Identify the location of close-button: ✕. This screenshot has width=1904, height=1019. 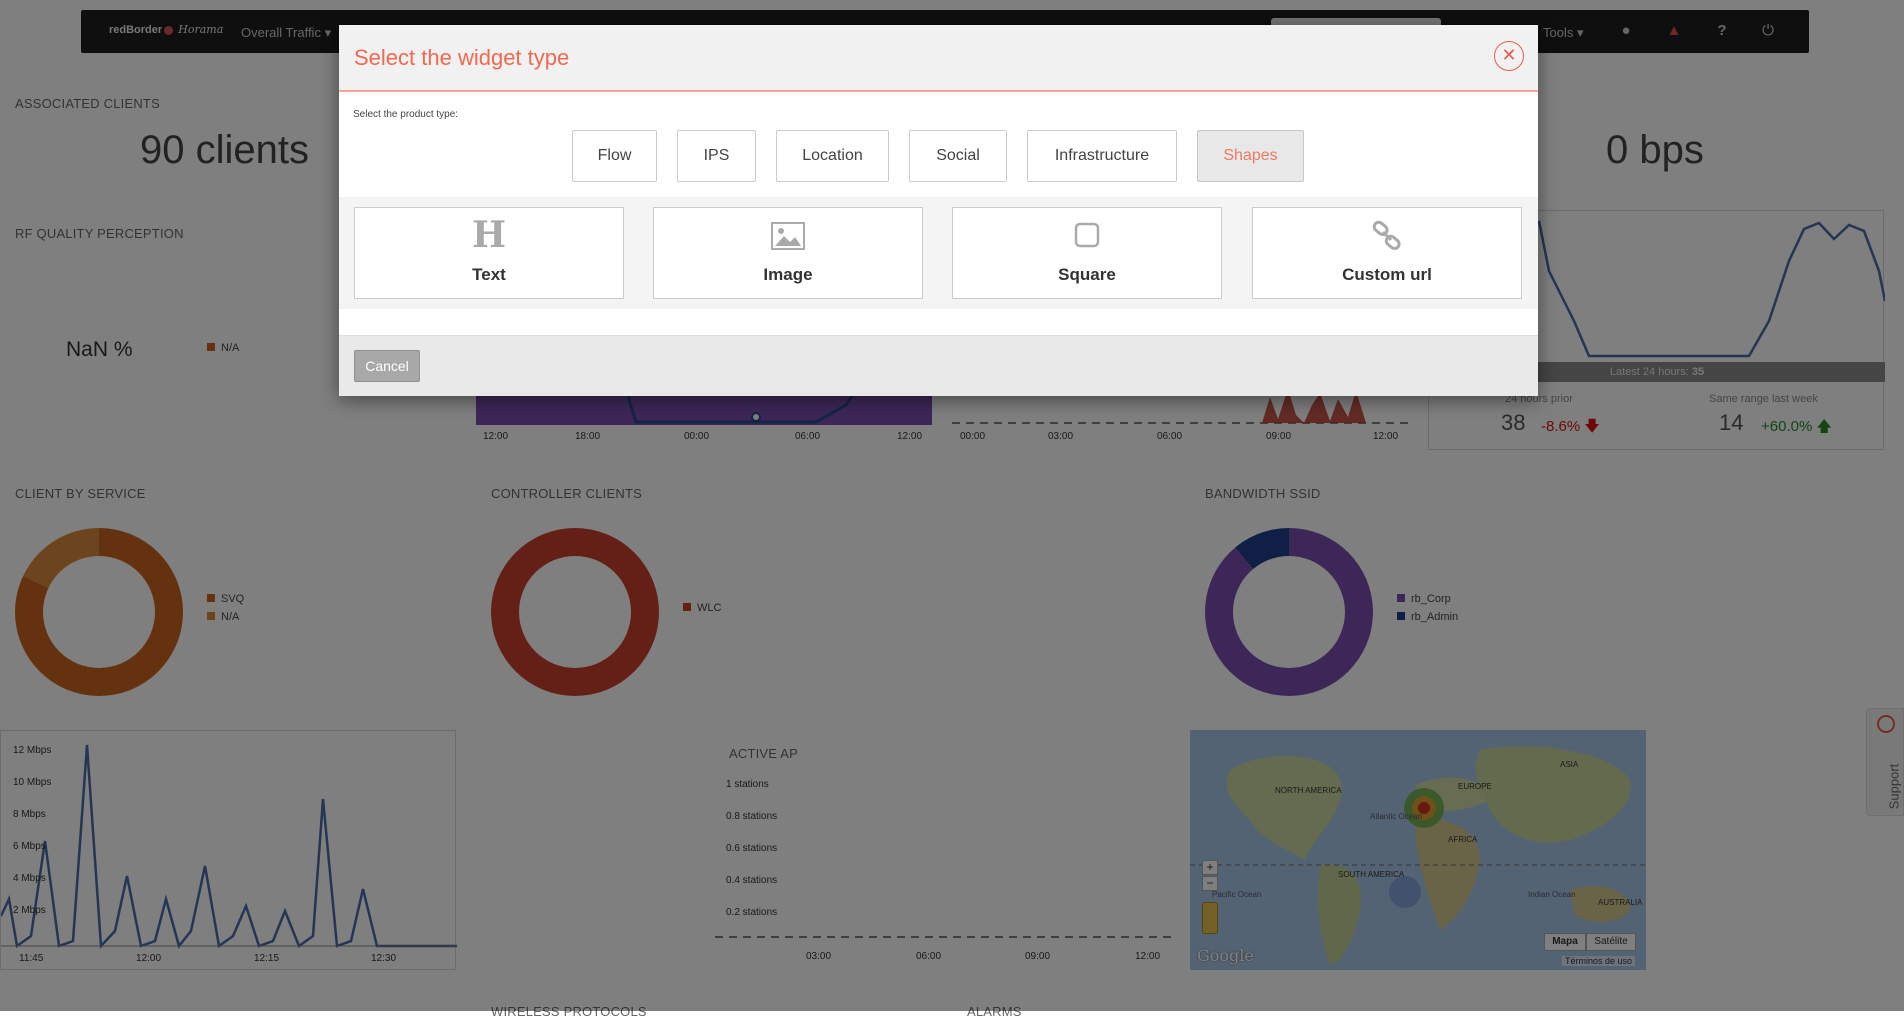
(1509, 56).